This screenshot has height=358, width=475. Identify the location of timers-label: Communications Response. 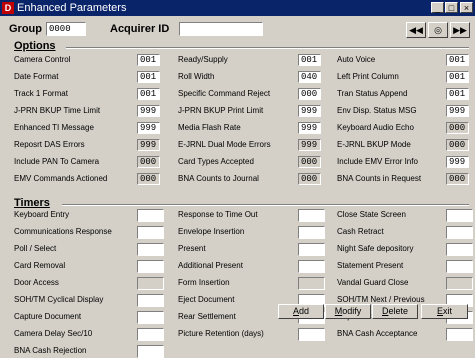
(63, 231).